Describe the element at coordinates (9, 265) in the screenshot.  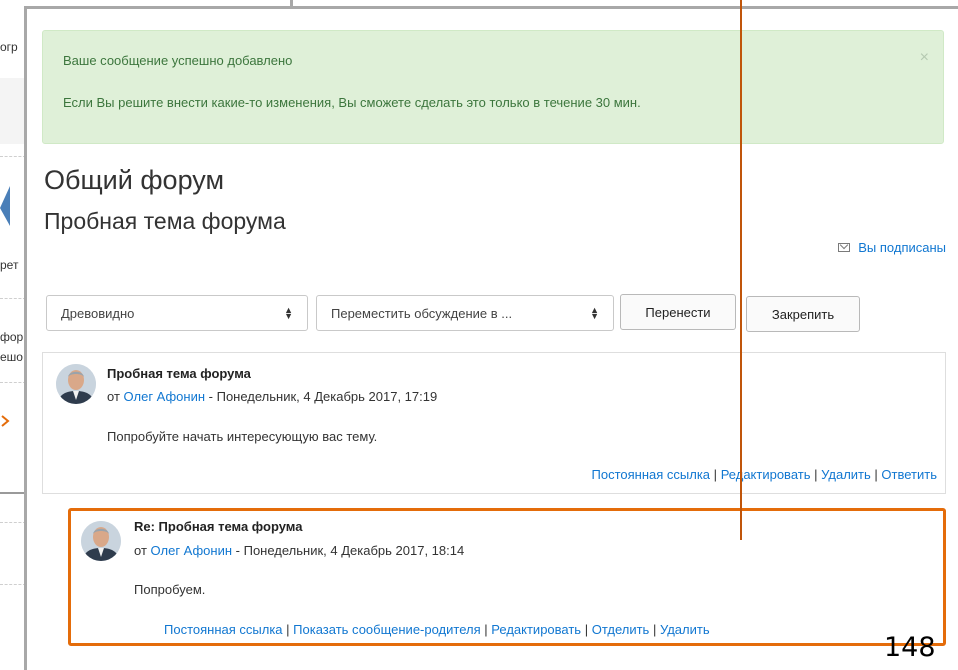
I see `sidebar-text-fragment: рет` at that location.